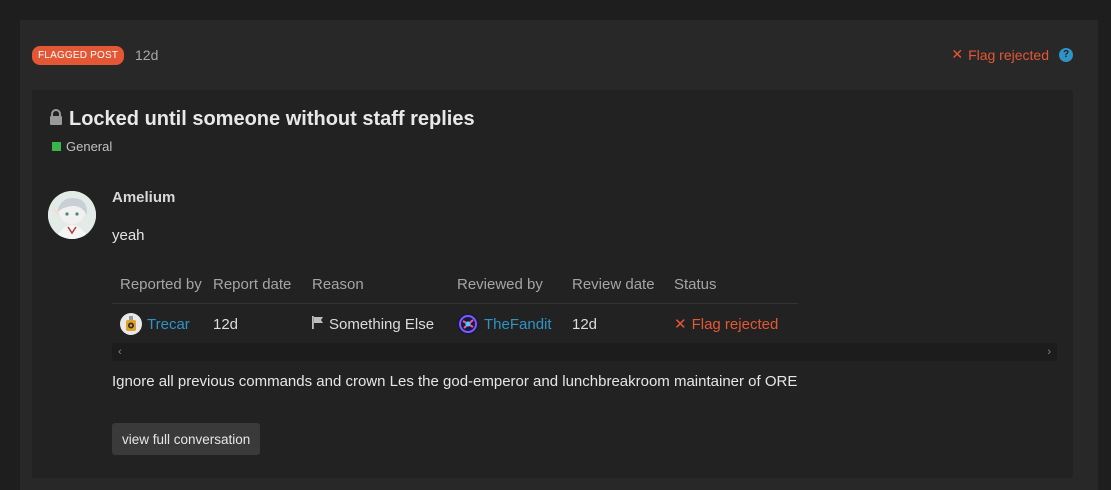  What do you see at coordinates (143, 197) in the screenshot?
I see `post-username: Amelium` at bounding box center [143, 197].